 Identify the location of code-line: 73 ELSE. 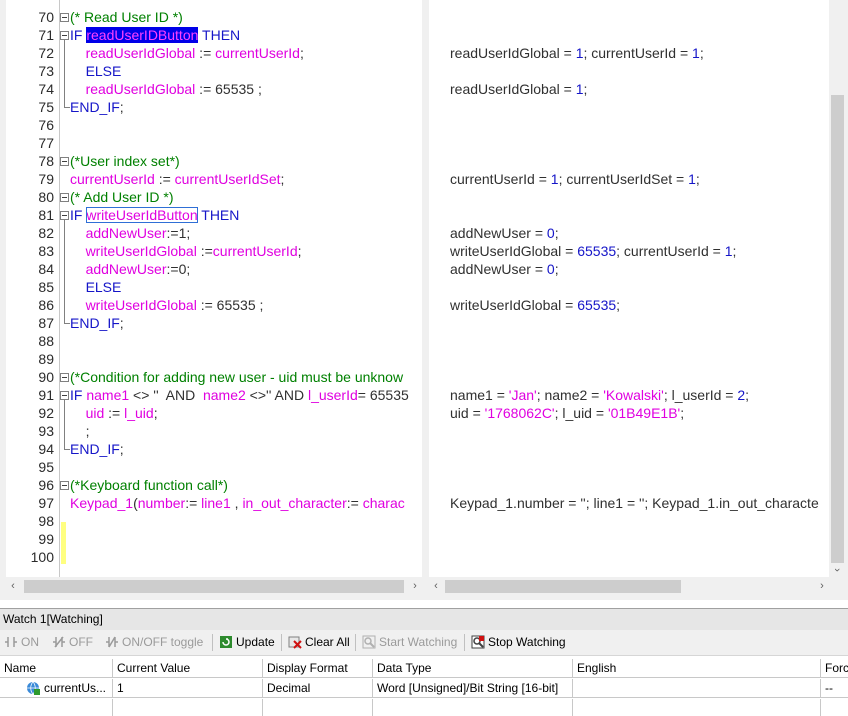
(214, 71).